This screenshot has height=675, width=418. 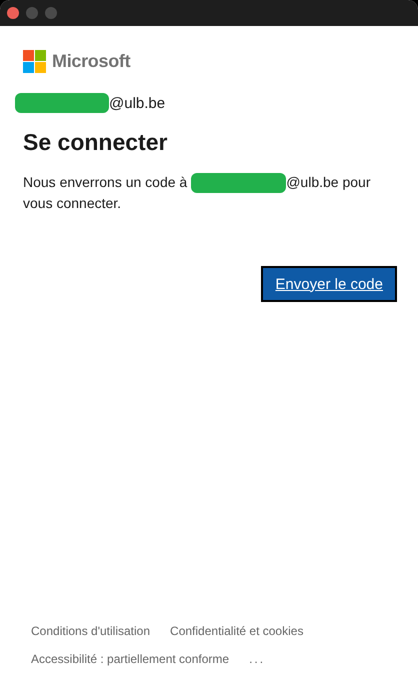 What do you see at coordinates (130, 659) in the screenshot?
I see `footer-link: Accessibilité : partiellement conforme` at bounding box center [130, 659].